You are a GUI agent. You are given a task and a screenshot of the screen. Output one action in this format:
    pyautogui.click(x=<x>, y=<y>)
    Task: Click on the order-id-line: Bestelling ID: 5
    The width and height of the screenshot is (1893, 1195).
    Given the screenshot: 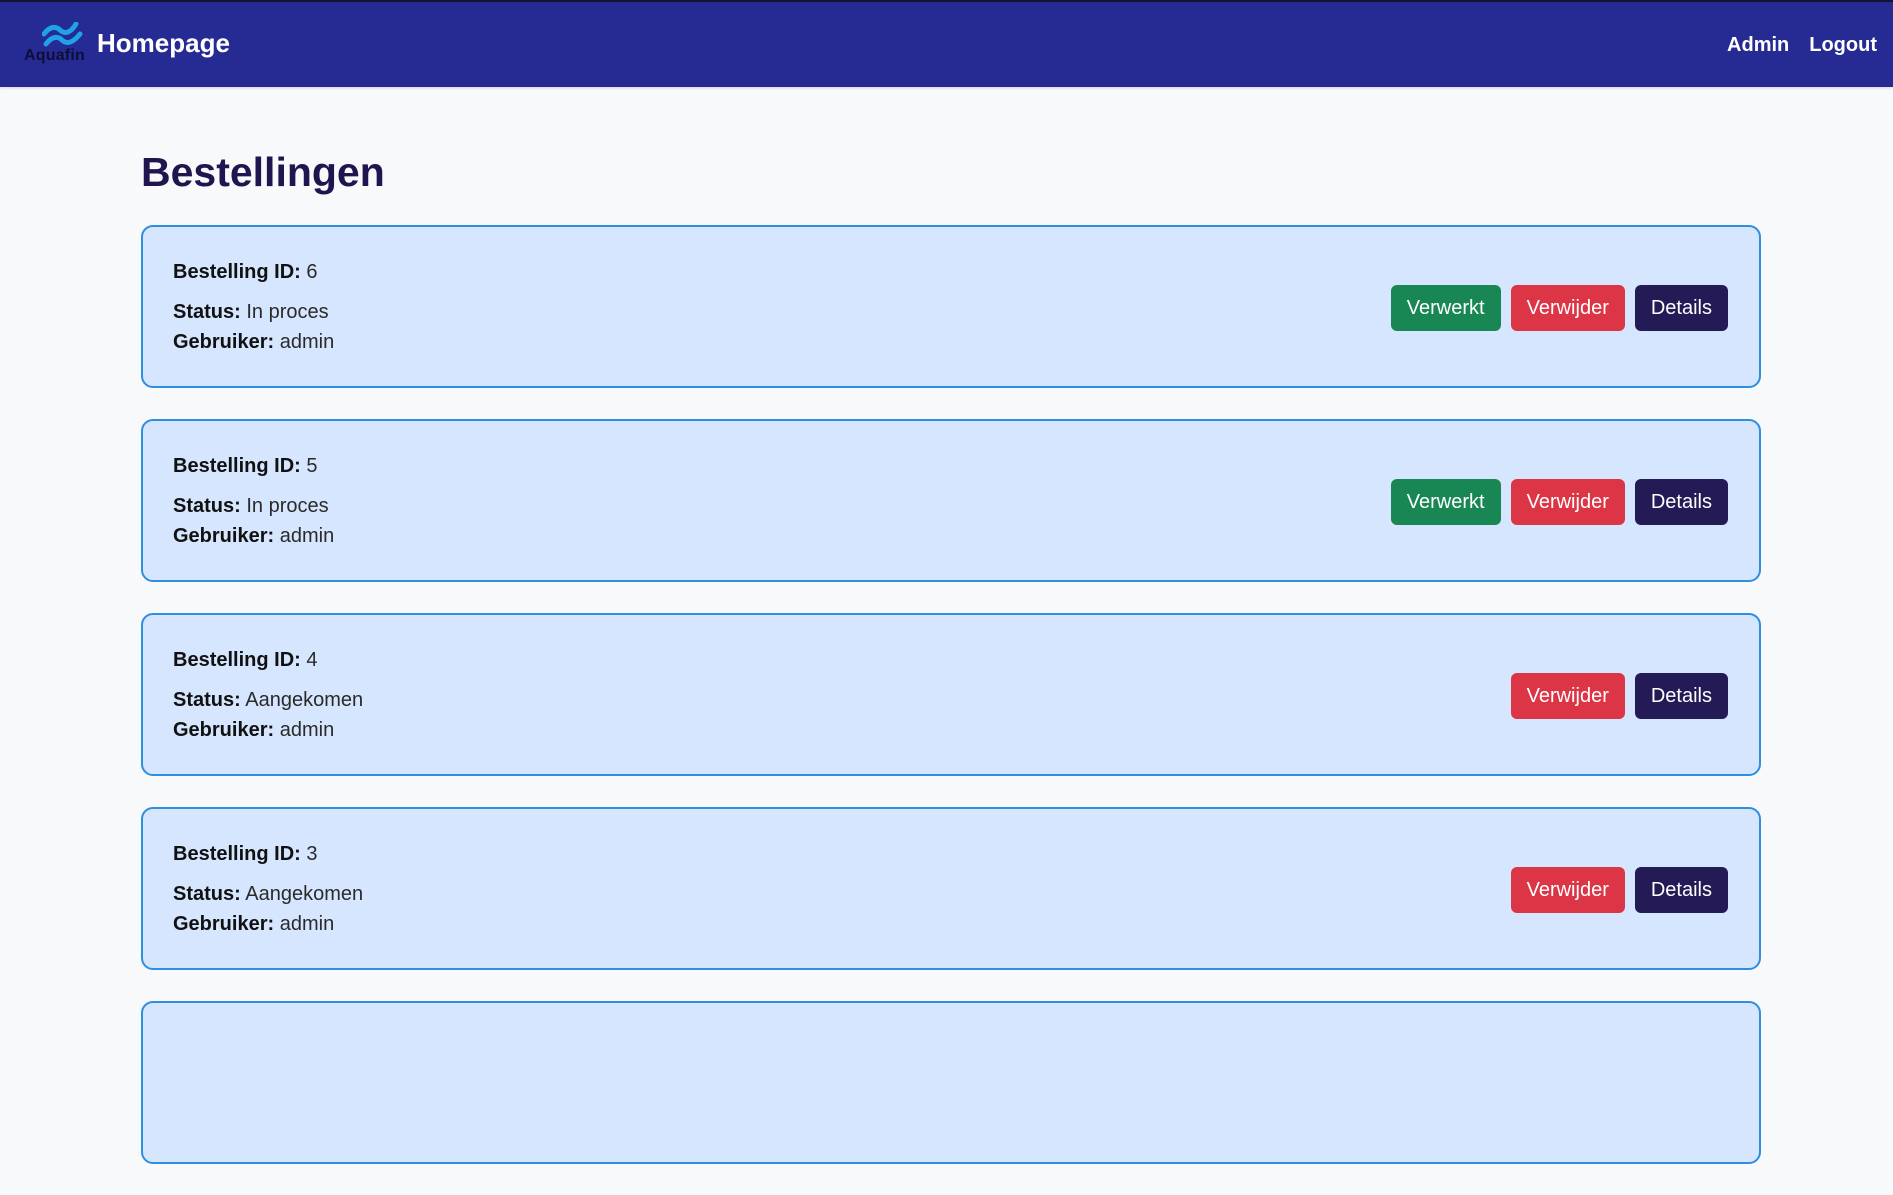 What is the action you would take?
    pyautogui.click(x=253, y=466)
    